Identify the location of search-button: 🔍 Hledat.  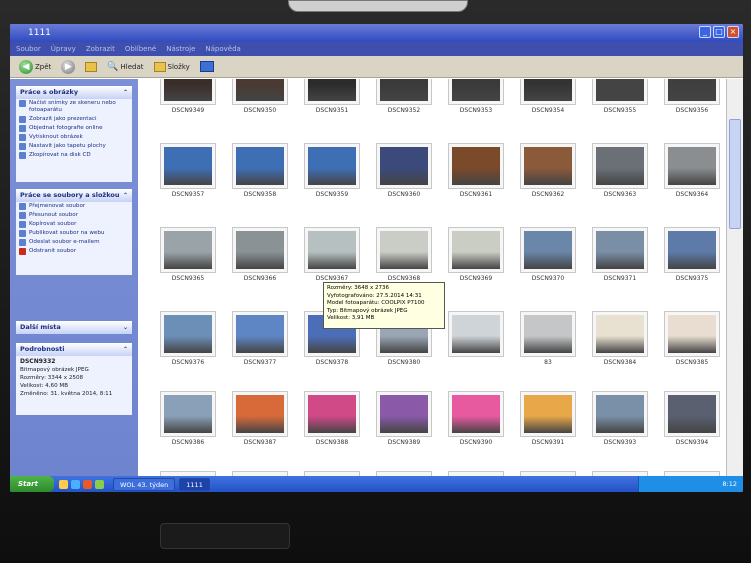
(125, 67).